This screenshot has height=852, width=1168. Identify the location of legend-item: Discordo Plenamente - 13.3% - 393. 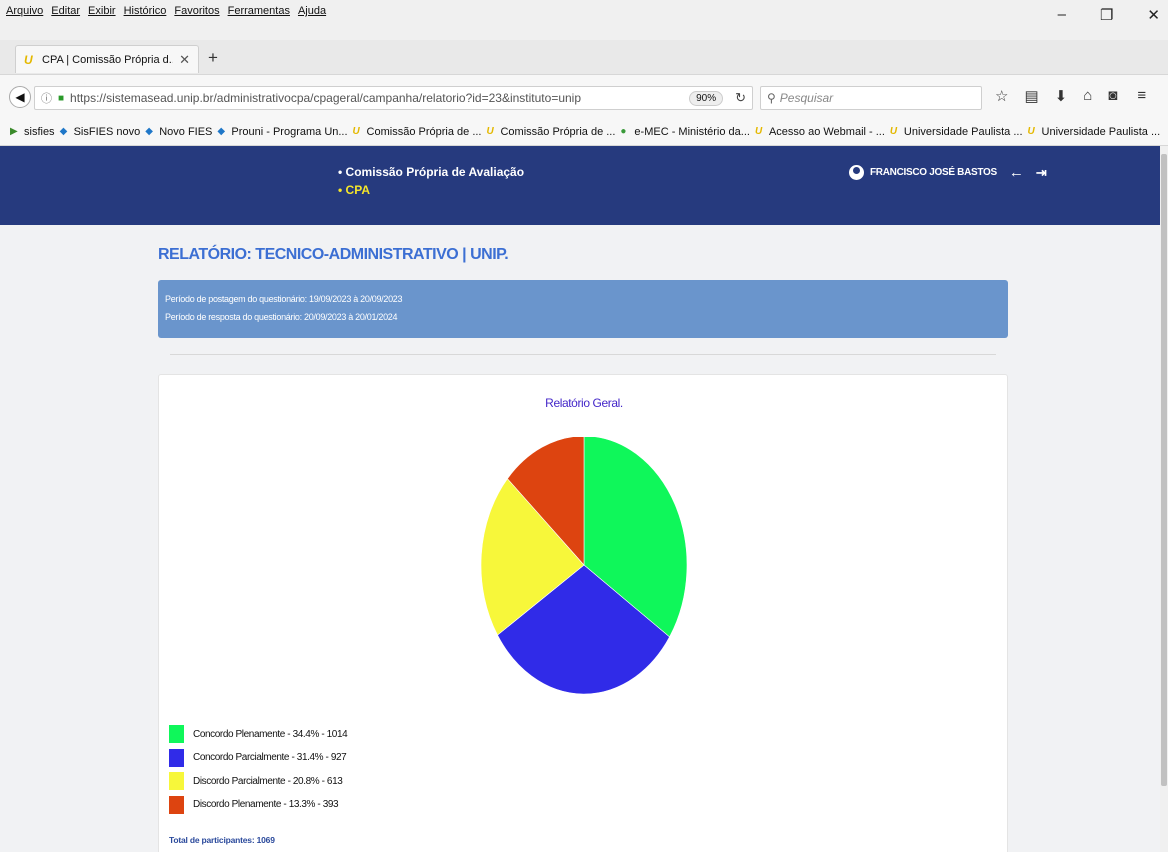
(258, 805).